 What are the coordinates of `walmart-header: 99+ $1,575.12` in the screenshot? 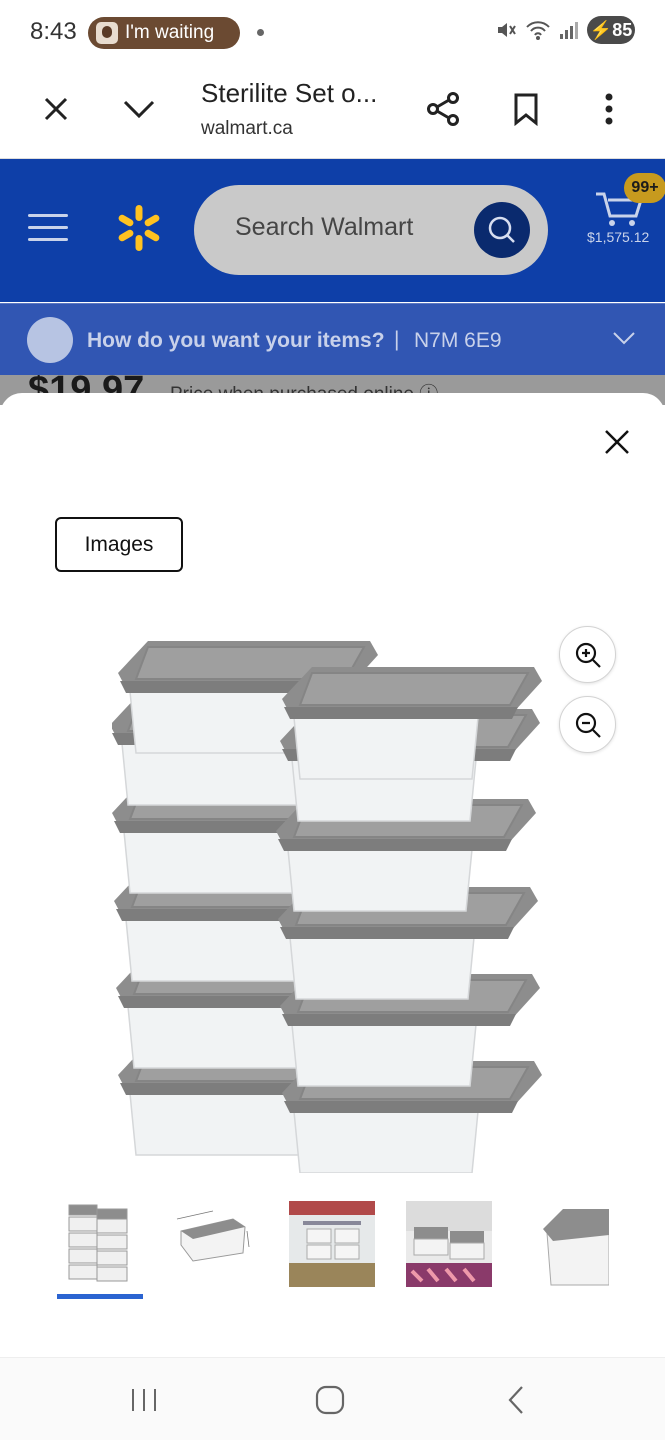 It's located at (332, 230).